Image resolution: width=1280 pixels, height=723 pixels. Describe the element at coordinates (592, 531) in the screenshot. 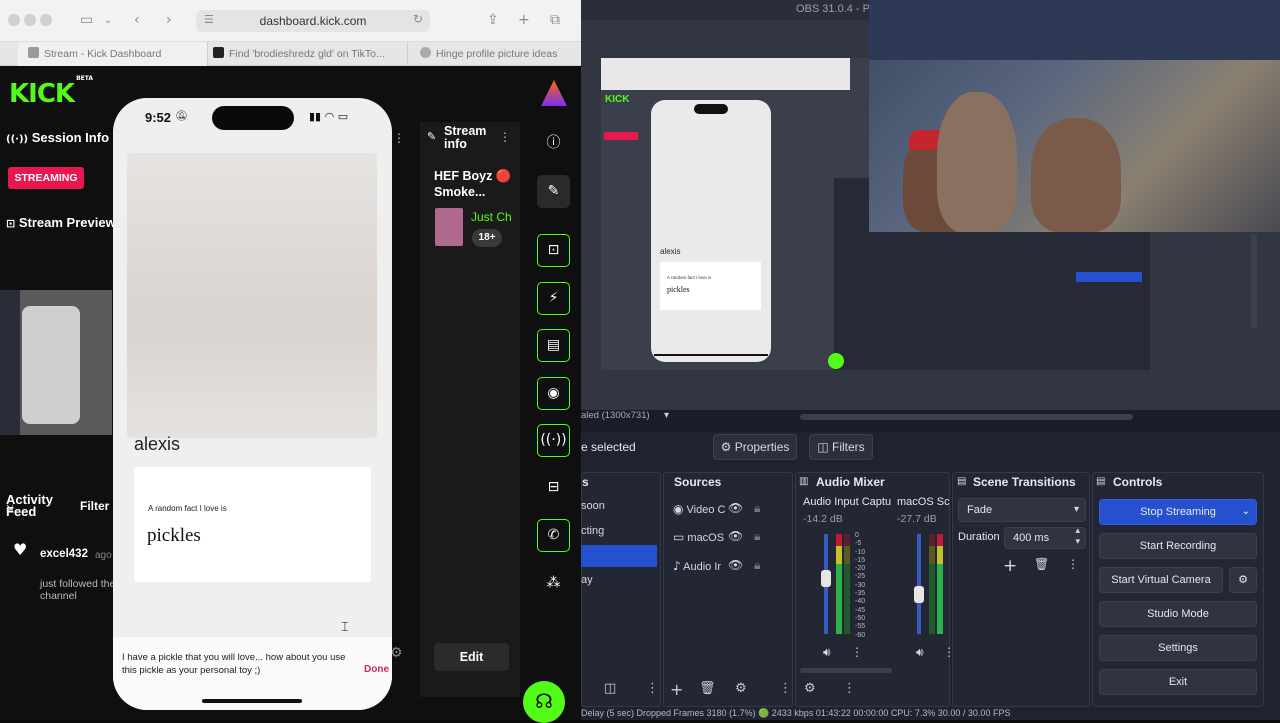

I see `scene-item: cting` at that location.